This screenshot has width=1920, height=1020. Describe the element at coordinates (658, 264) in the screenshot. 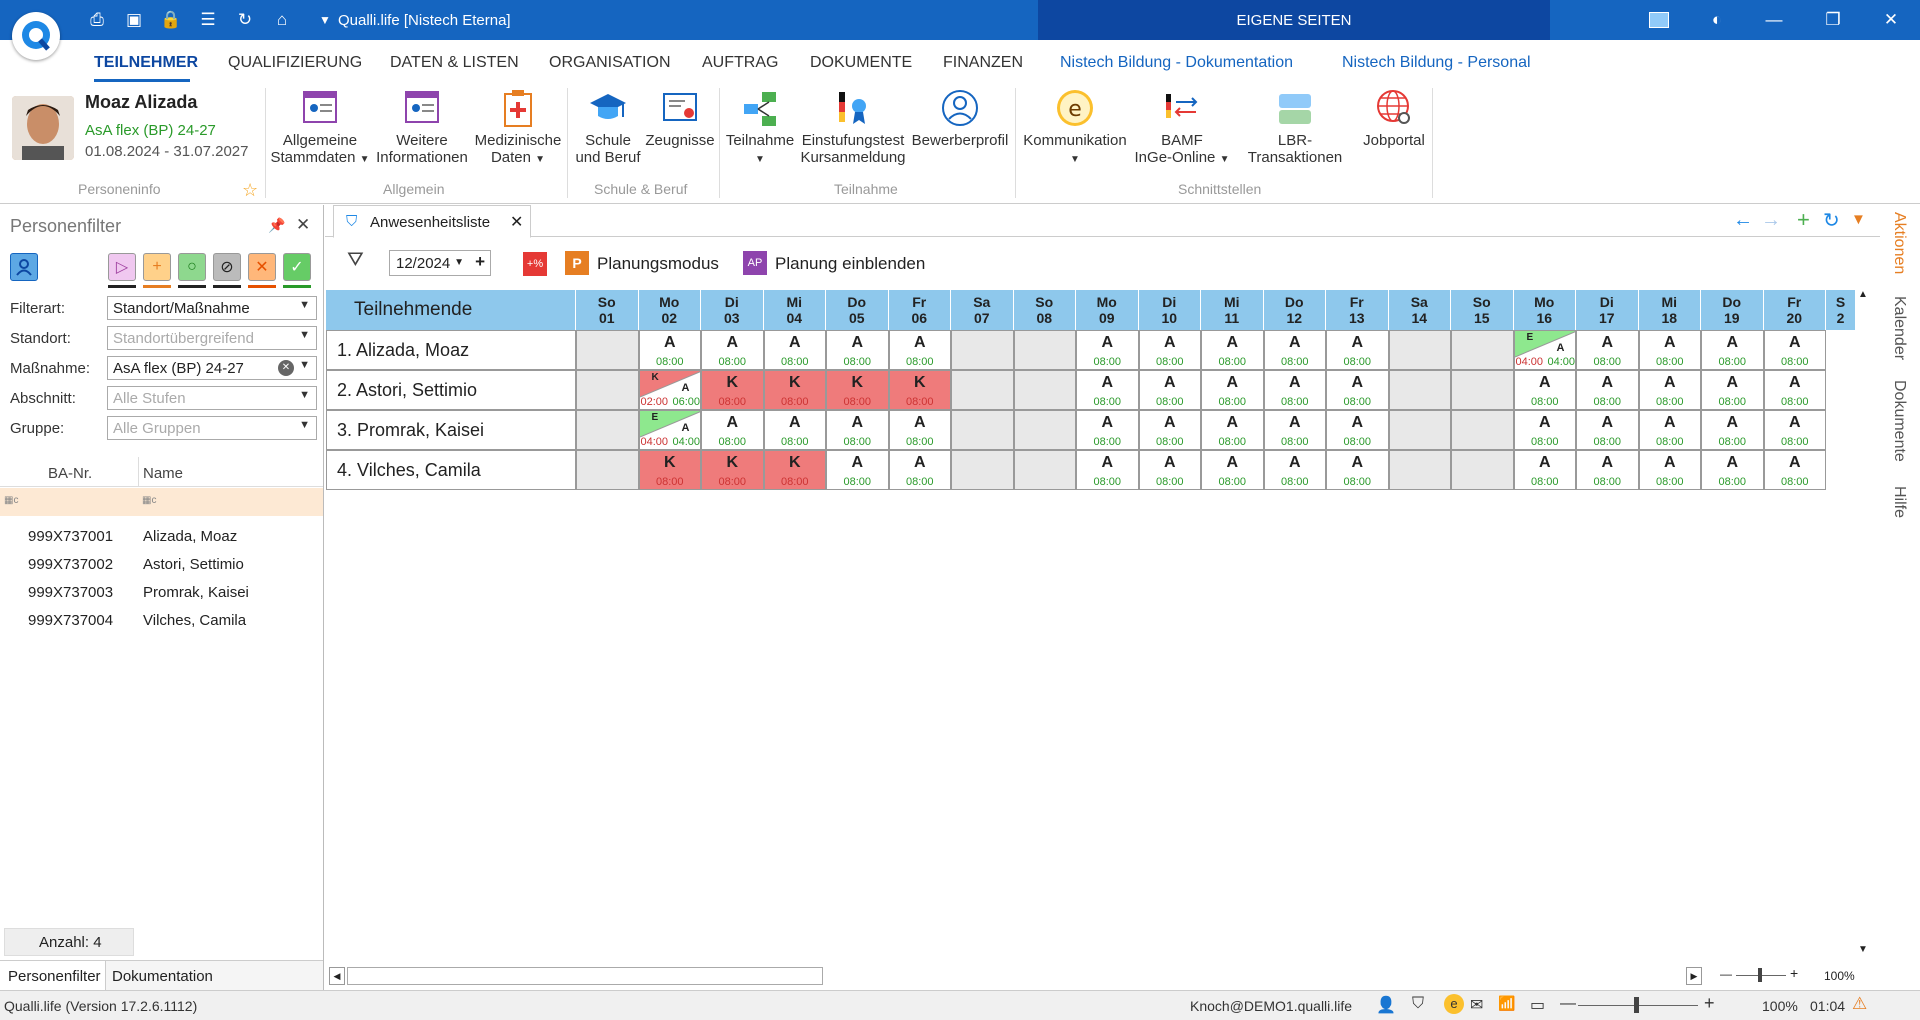

I see `planungsmodus-button: Planungsmodus` at that location.